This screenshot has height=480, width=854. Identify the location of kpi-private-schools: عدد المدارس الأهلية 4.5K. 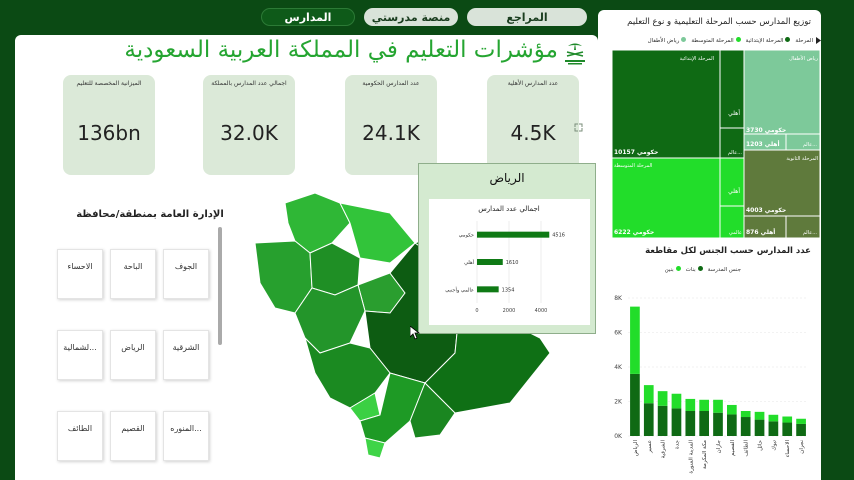
(535, 125).